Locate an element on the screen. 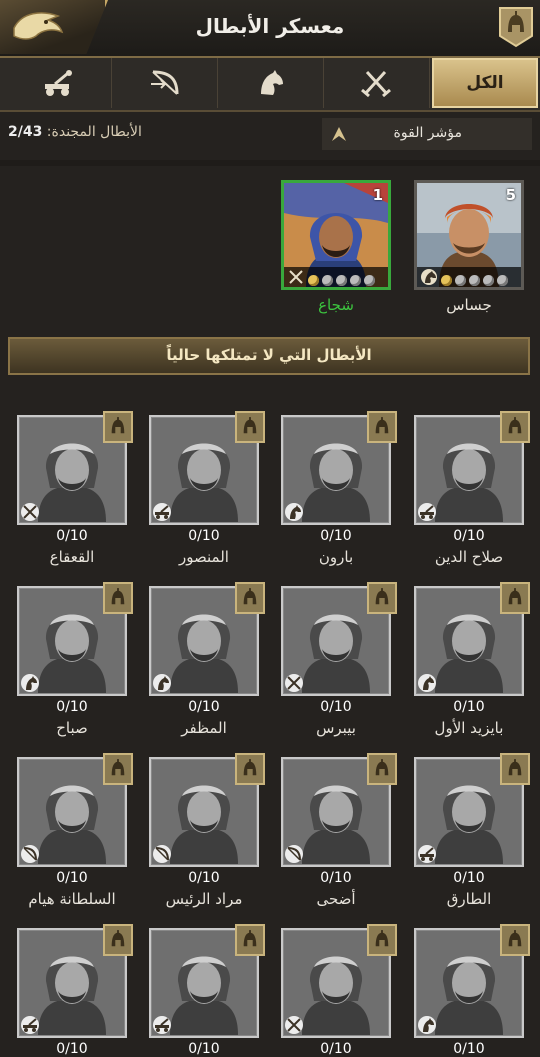 The height and width of the screenshot is (1057, 540). eagle-head-icon is located at coordinates (38, 26).